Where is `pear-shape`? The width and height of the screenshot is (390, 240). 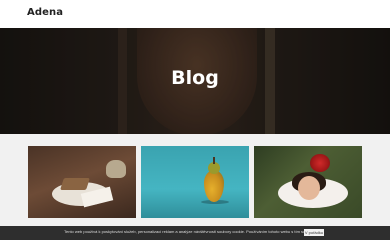
pear-shape is located at coordinates (214, 186).